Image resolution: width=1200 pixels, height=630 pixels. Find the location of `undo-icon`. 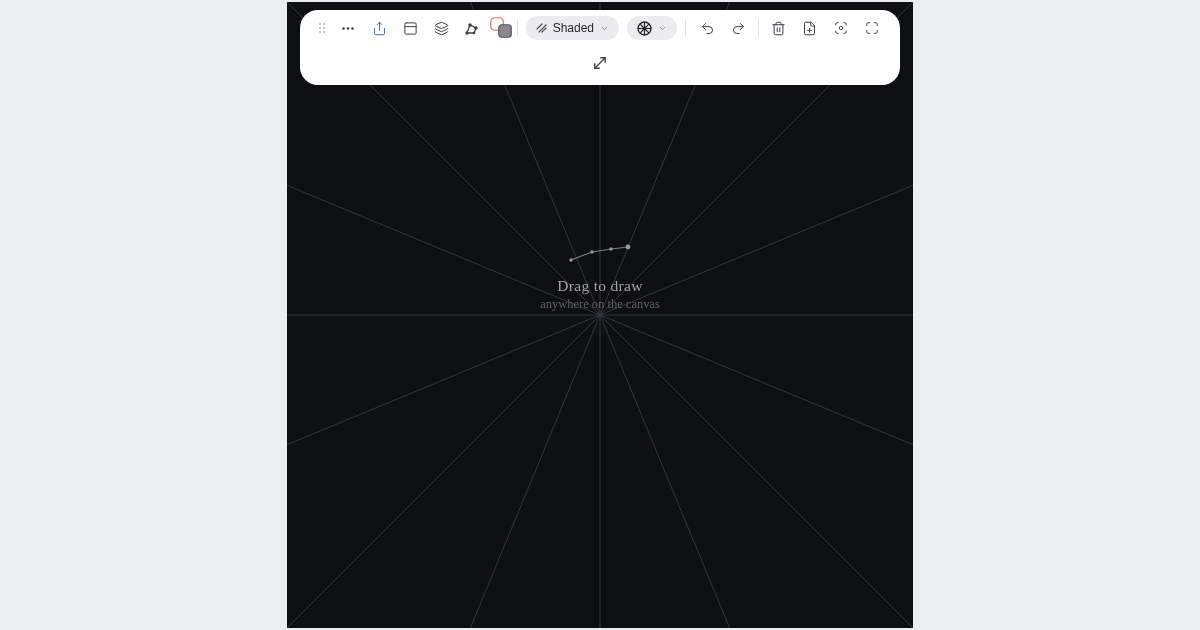

undo-icon is located at coordinates (707, 28).